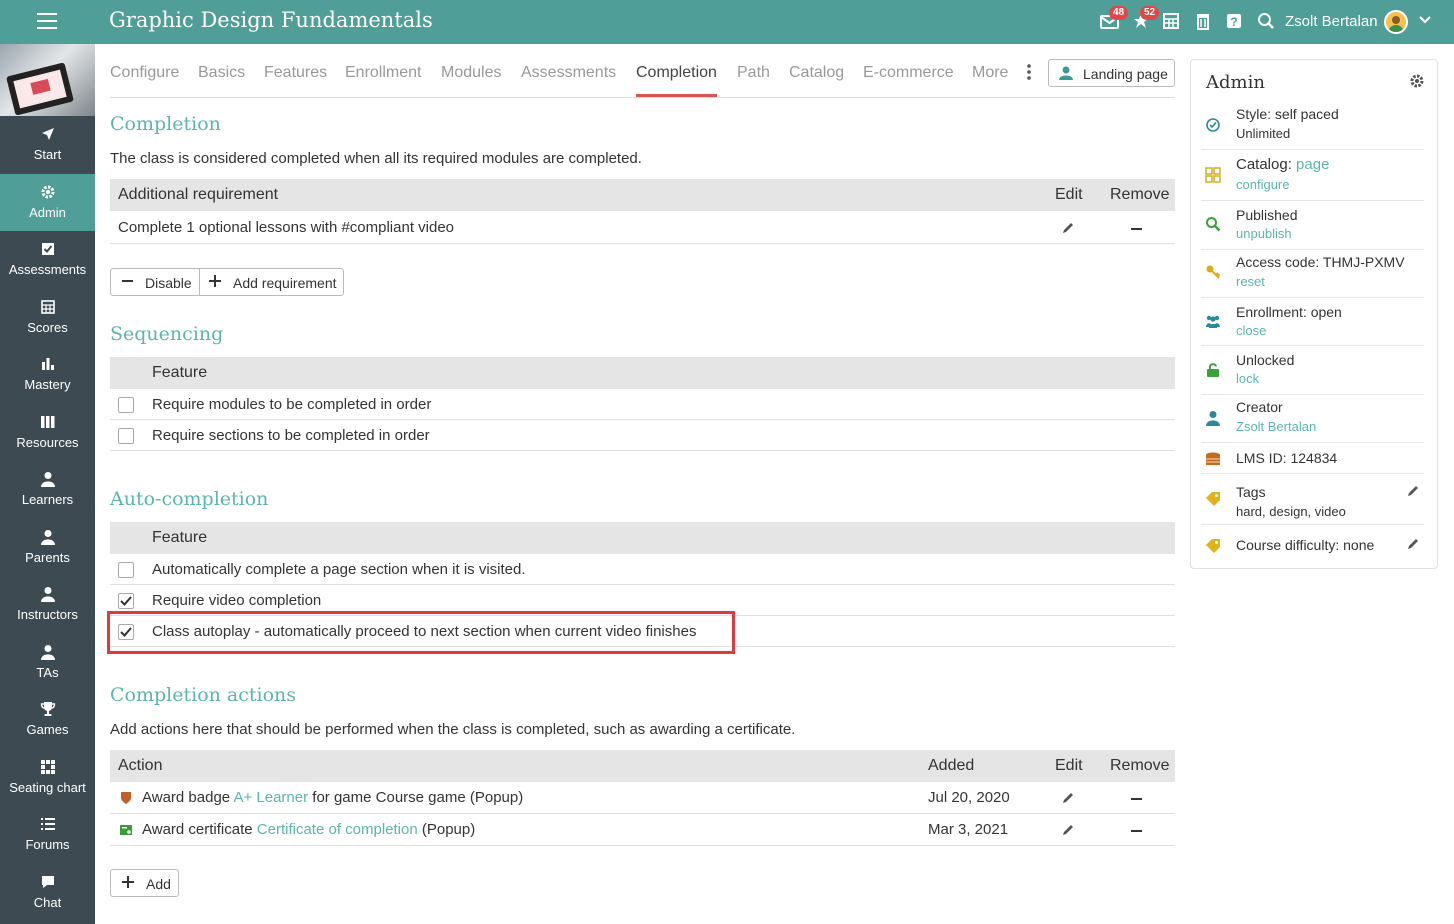 The width and height of the screenshot is (1454, 924). I want to click on catalog-page-link: page, so click(1312, 164).